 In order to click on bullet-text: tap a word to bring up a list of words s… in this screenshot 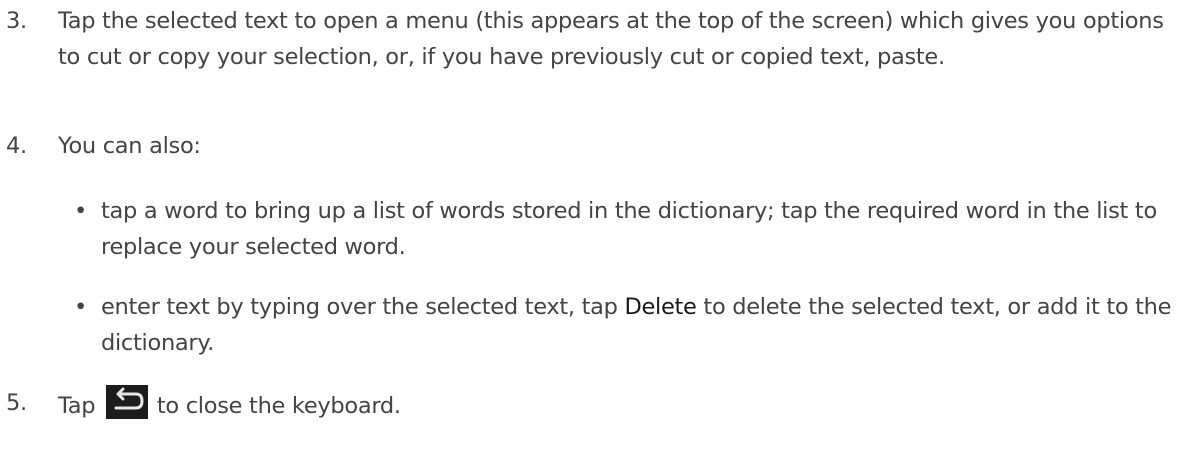, I will do `click(629, 229)`.